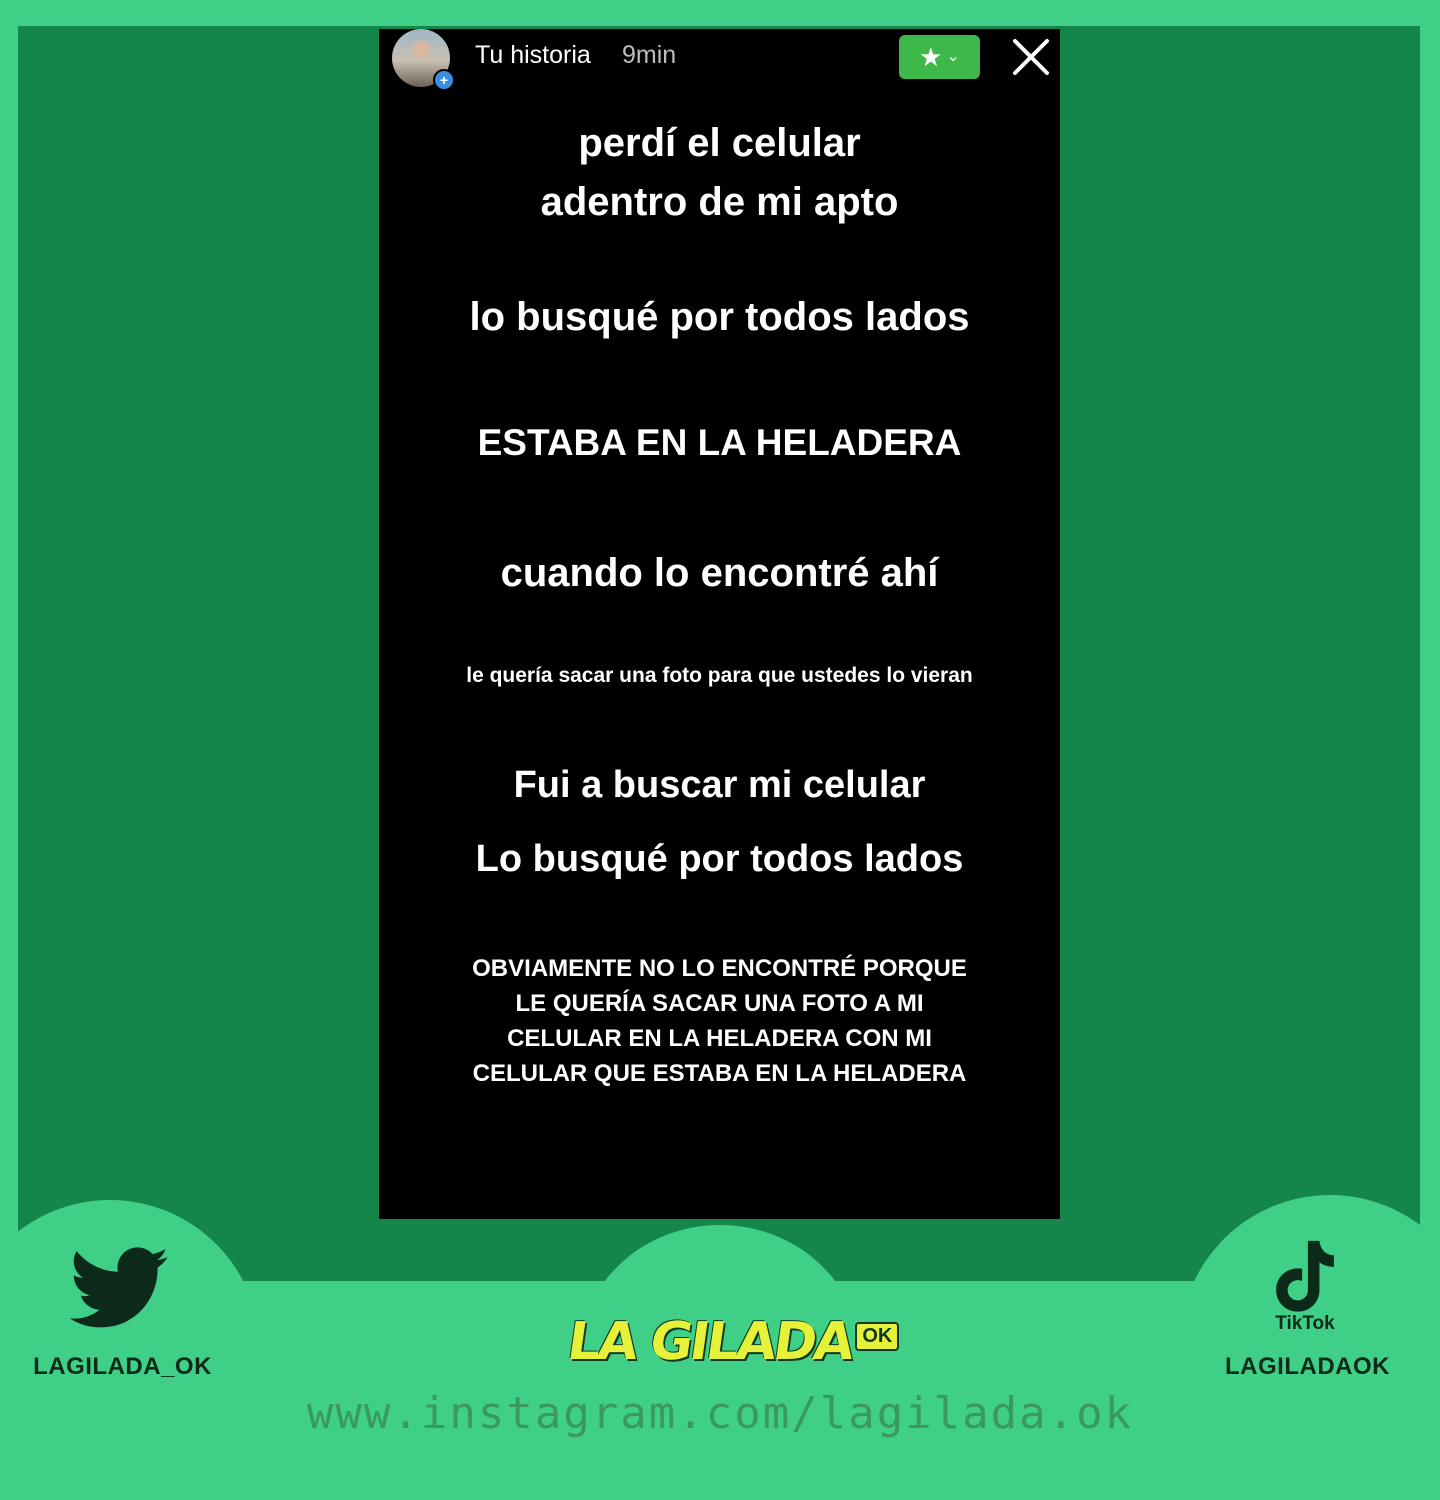 This screenshot has height=1500, width=1440. I want to click on brand-name: LA GILADA, so click(709, 1342).